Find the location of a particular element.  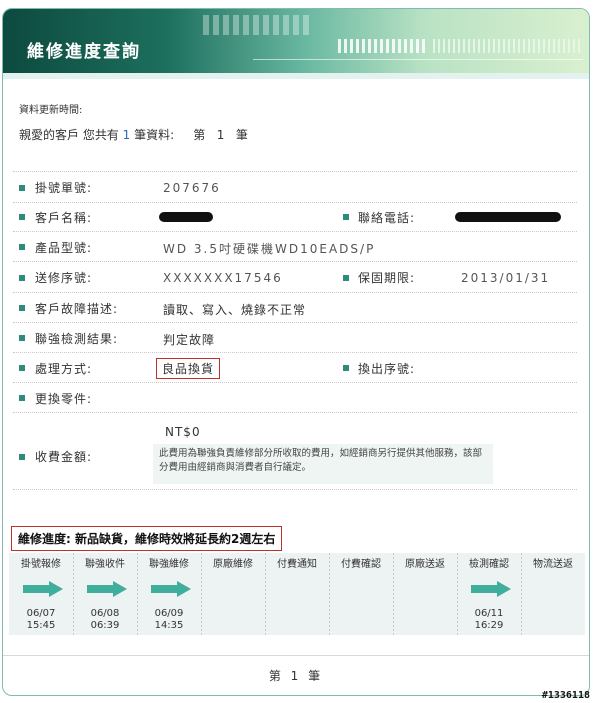

progress-step-date: 06/07 is located at coordinates (41, 613).